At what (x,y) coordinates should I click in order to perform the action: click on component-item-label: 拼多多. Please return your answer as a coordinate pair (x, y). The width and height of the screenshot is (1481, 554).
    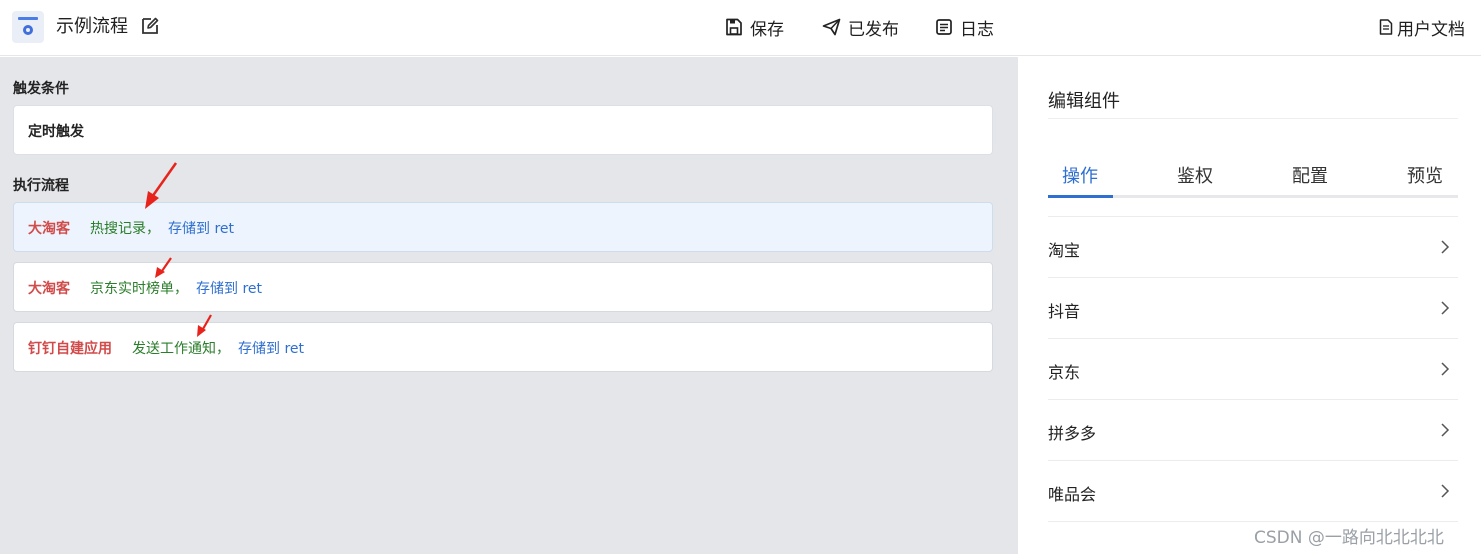
    Looking at the image, I should click on (1072, 433).